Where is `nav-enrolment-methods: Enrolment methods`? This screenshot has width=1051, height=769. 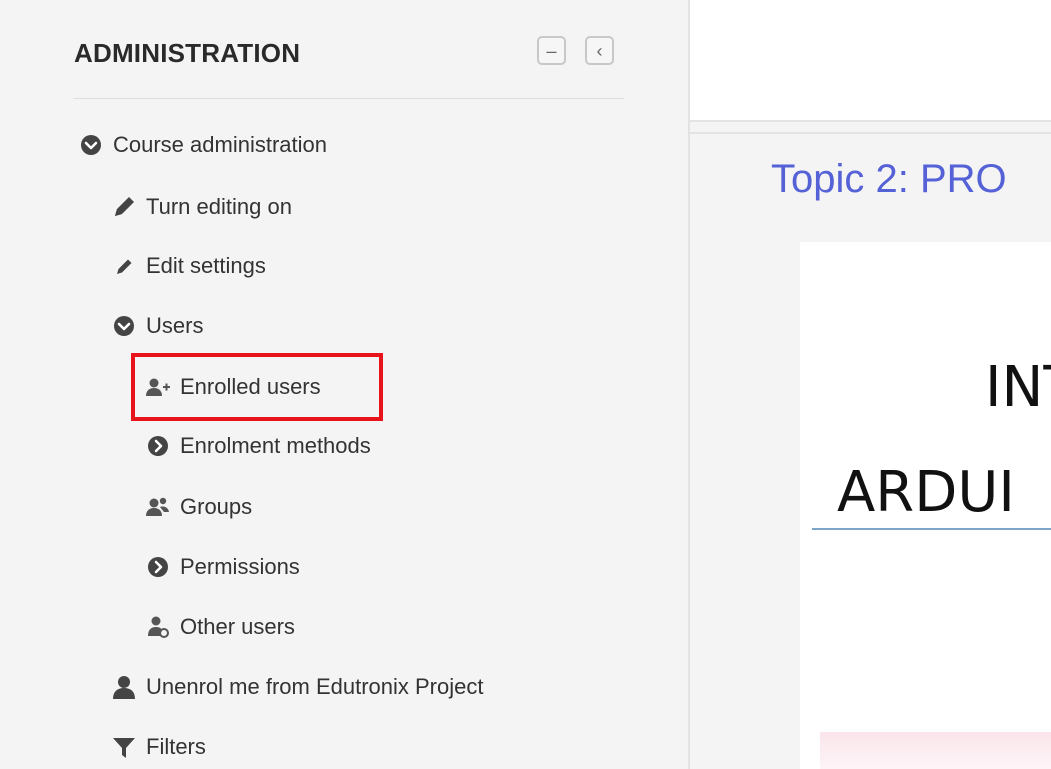 nav-enrolment-methods: Enrolment methods is located at coordinates (257, 446).